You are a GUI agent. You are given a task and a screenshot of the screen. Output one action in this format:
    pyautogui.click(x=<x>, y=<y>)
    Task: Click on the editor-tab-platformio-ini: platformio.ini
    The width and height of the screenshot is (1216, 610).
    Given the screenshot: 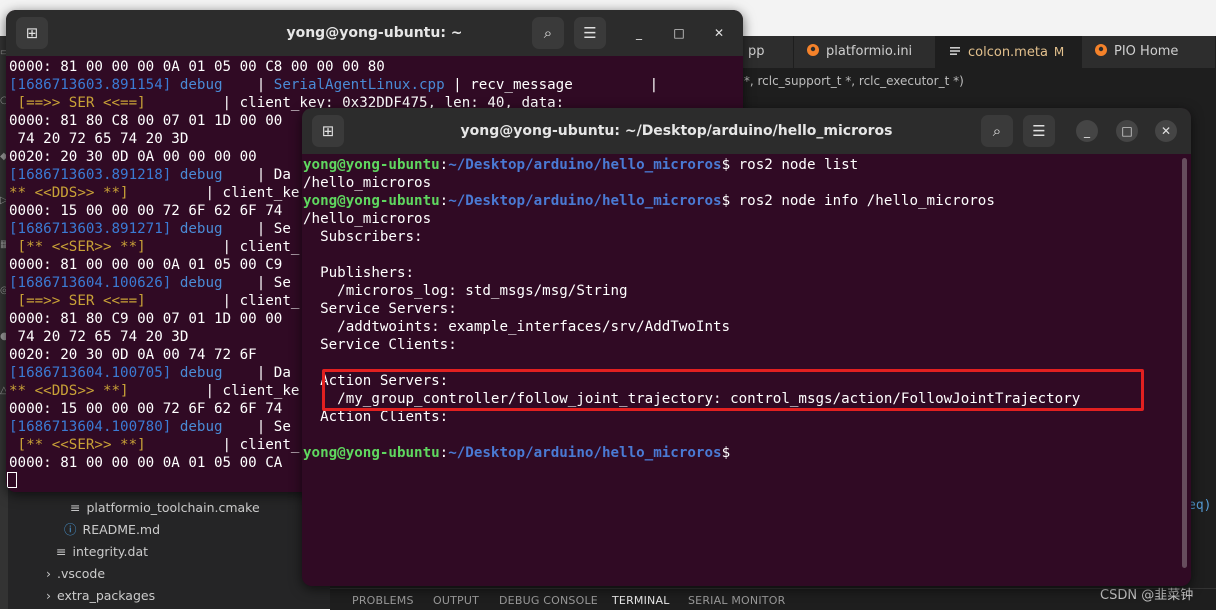 What is the action you would take?
    pyautogui.click(x=865, y=52)
    